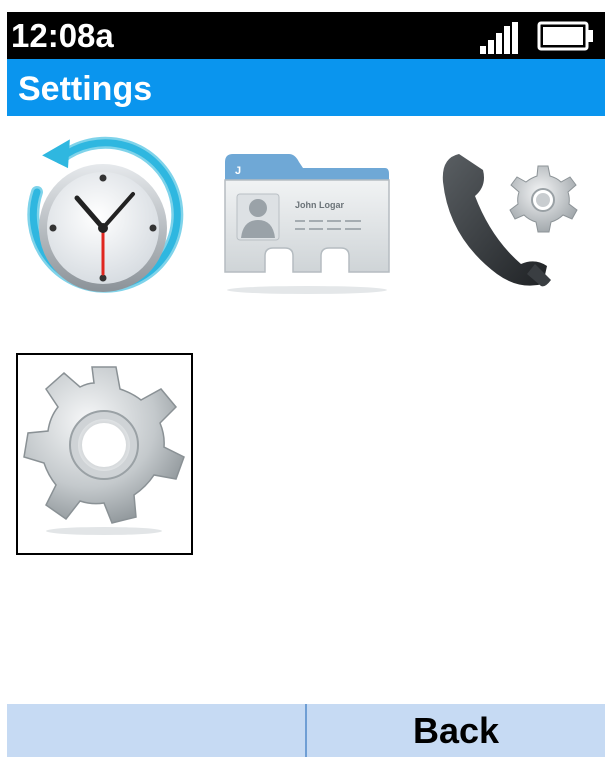 The image size is (605, 757). What do you see at coordinates (157, 730) in the screenshot?
I see `left-softkey` at bounding box center [157, 730].